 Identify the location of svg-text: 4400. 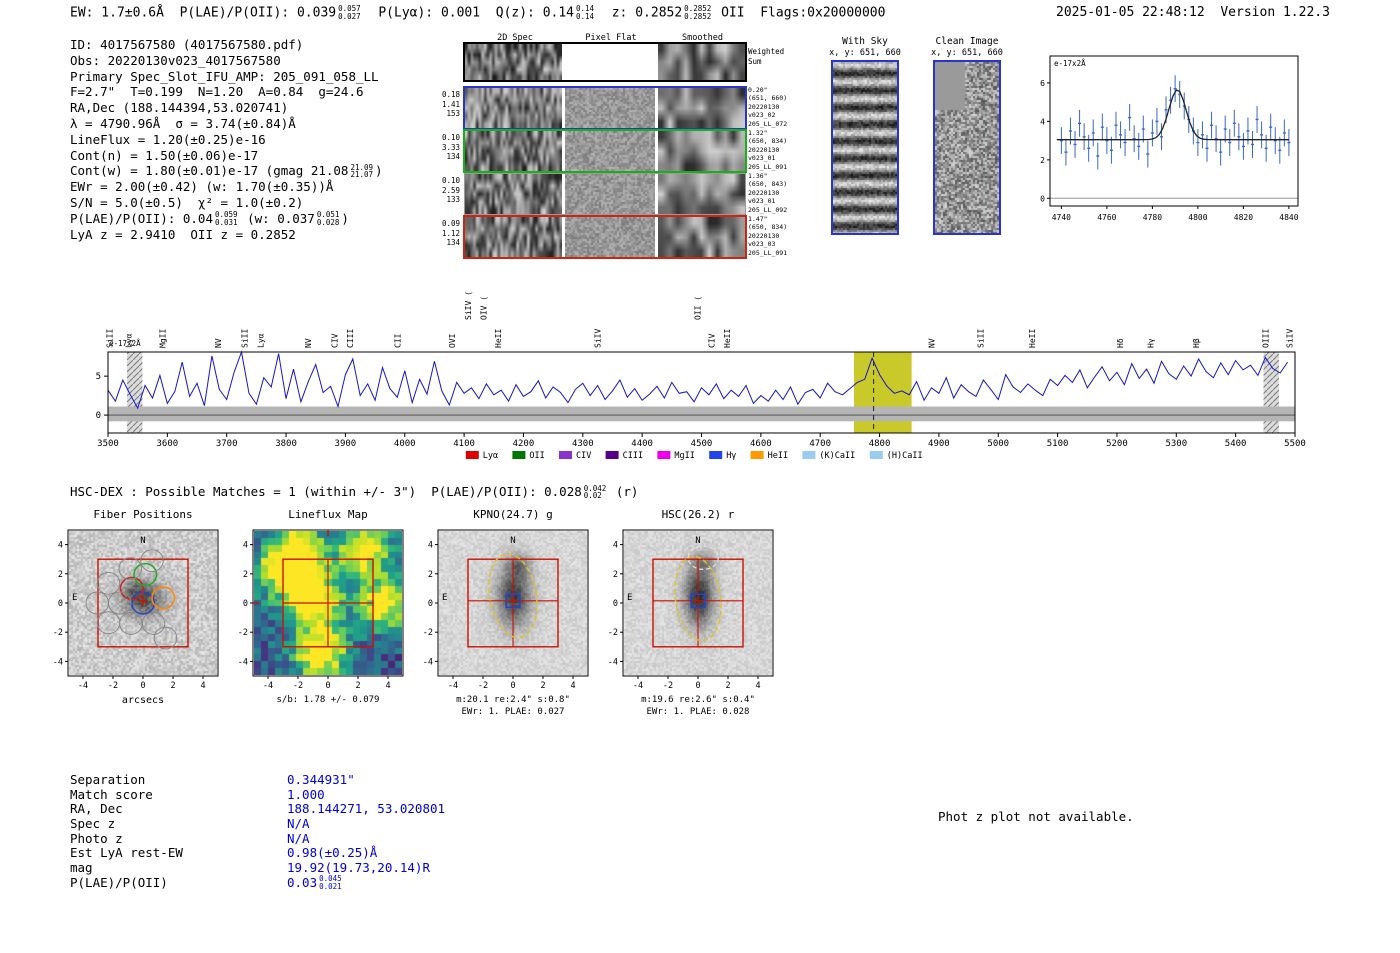
(642, 444).